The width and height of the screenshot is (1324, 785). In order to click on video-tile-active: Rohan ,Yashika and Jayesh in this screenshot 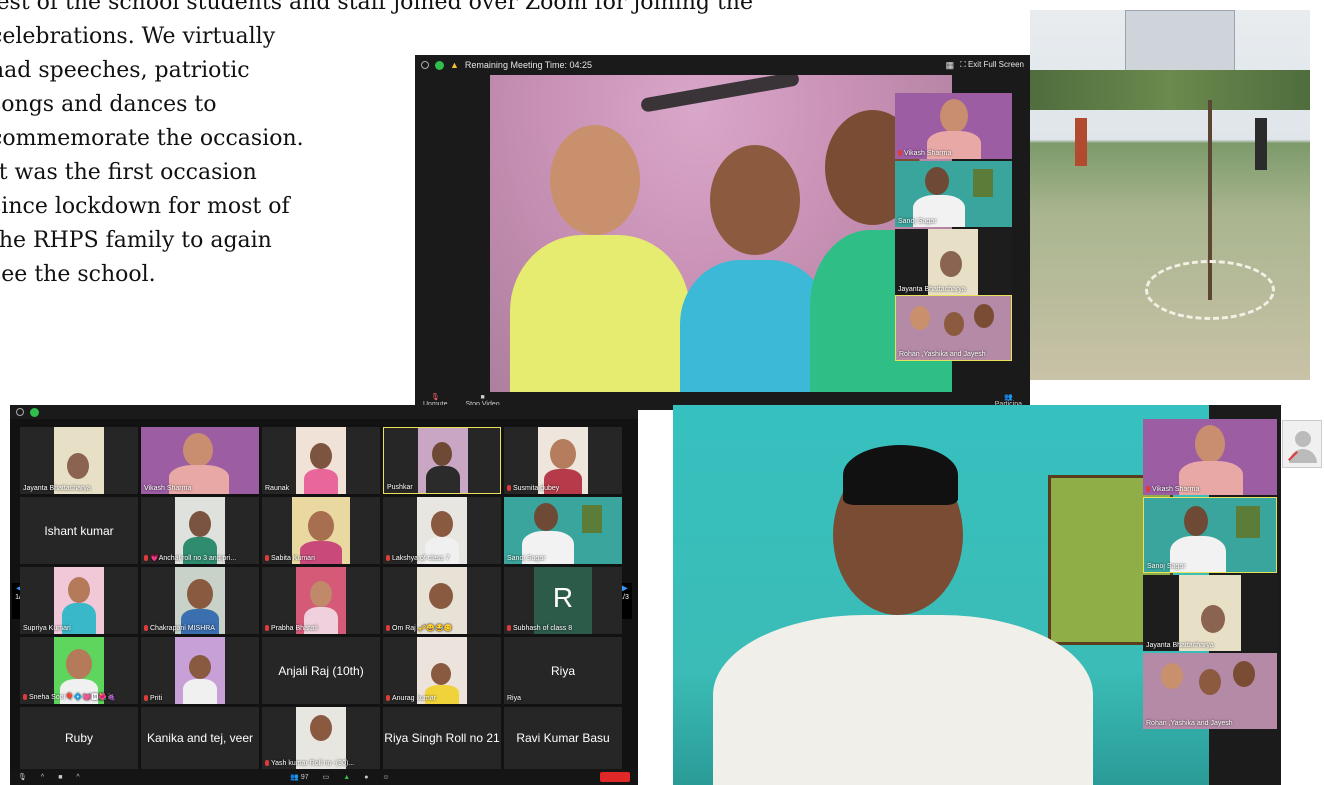, I will do `click(953, 328)`.